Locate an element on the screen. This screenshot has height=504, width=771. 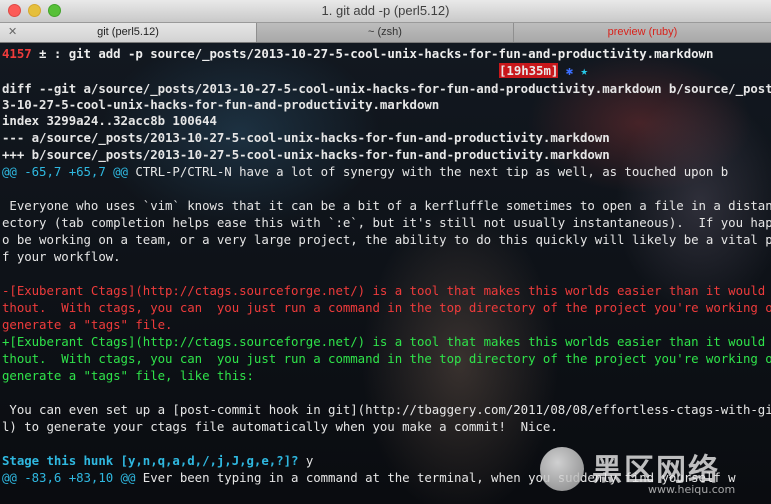
tab-close-icon: ✕ is located at coordinates (12, 32).